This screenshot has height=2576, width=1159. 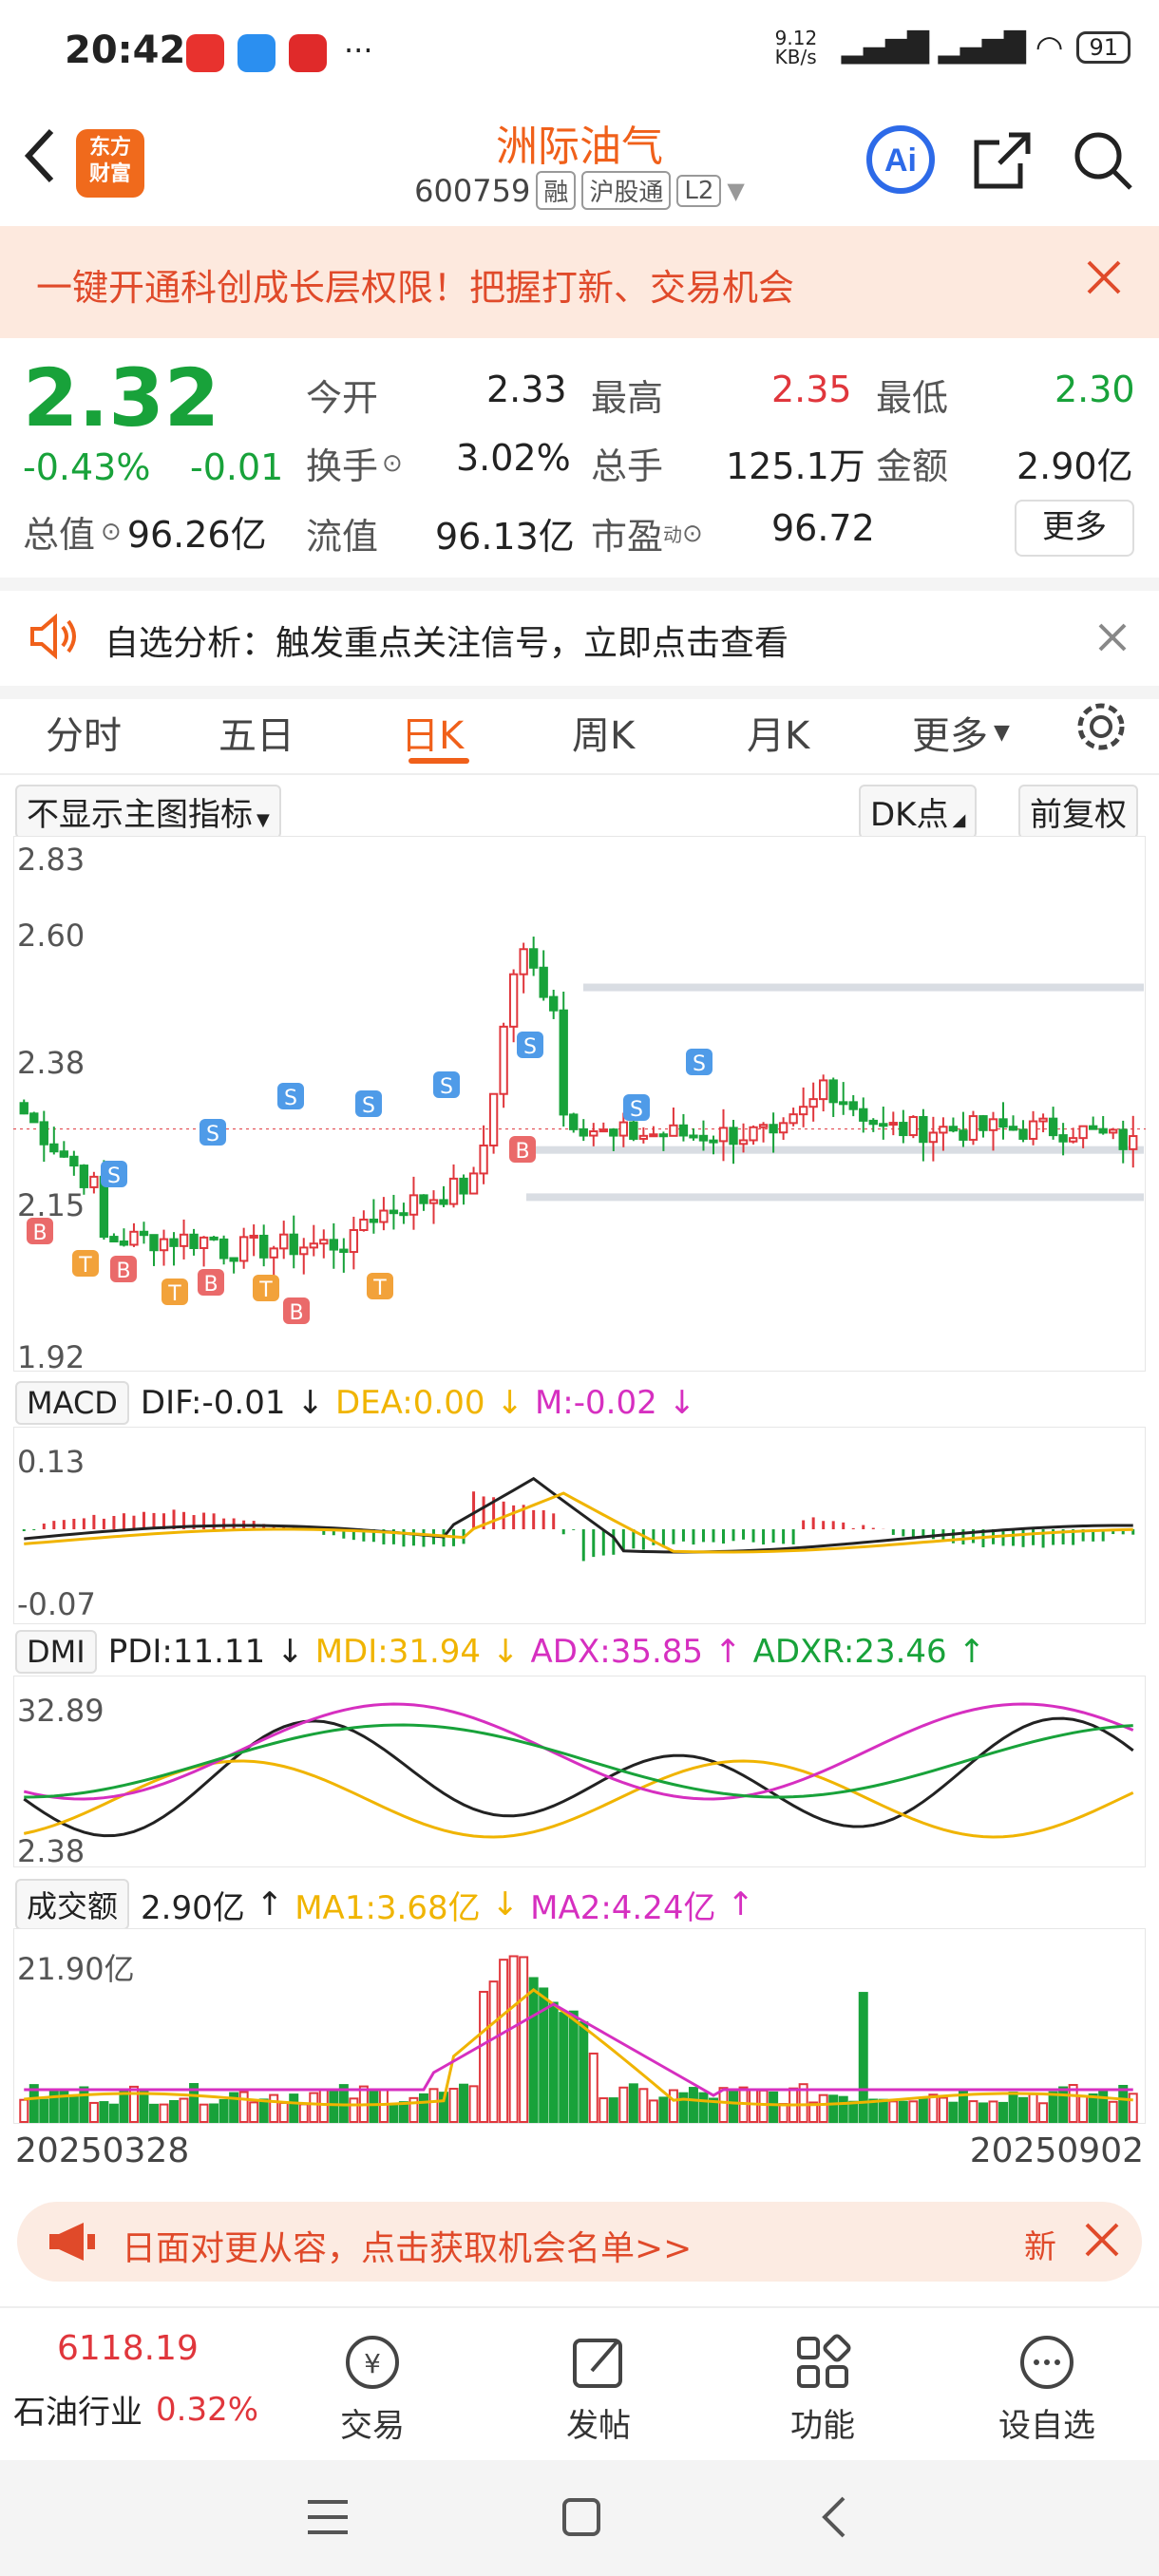 I want to click on dif-label: DIF:-0.01, so click(x=213, y=1403).